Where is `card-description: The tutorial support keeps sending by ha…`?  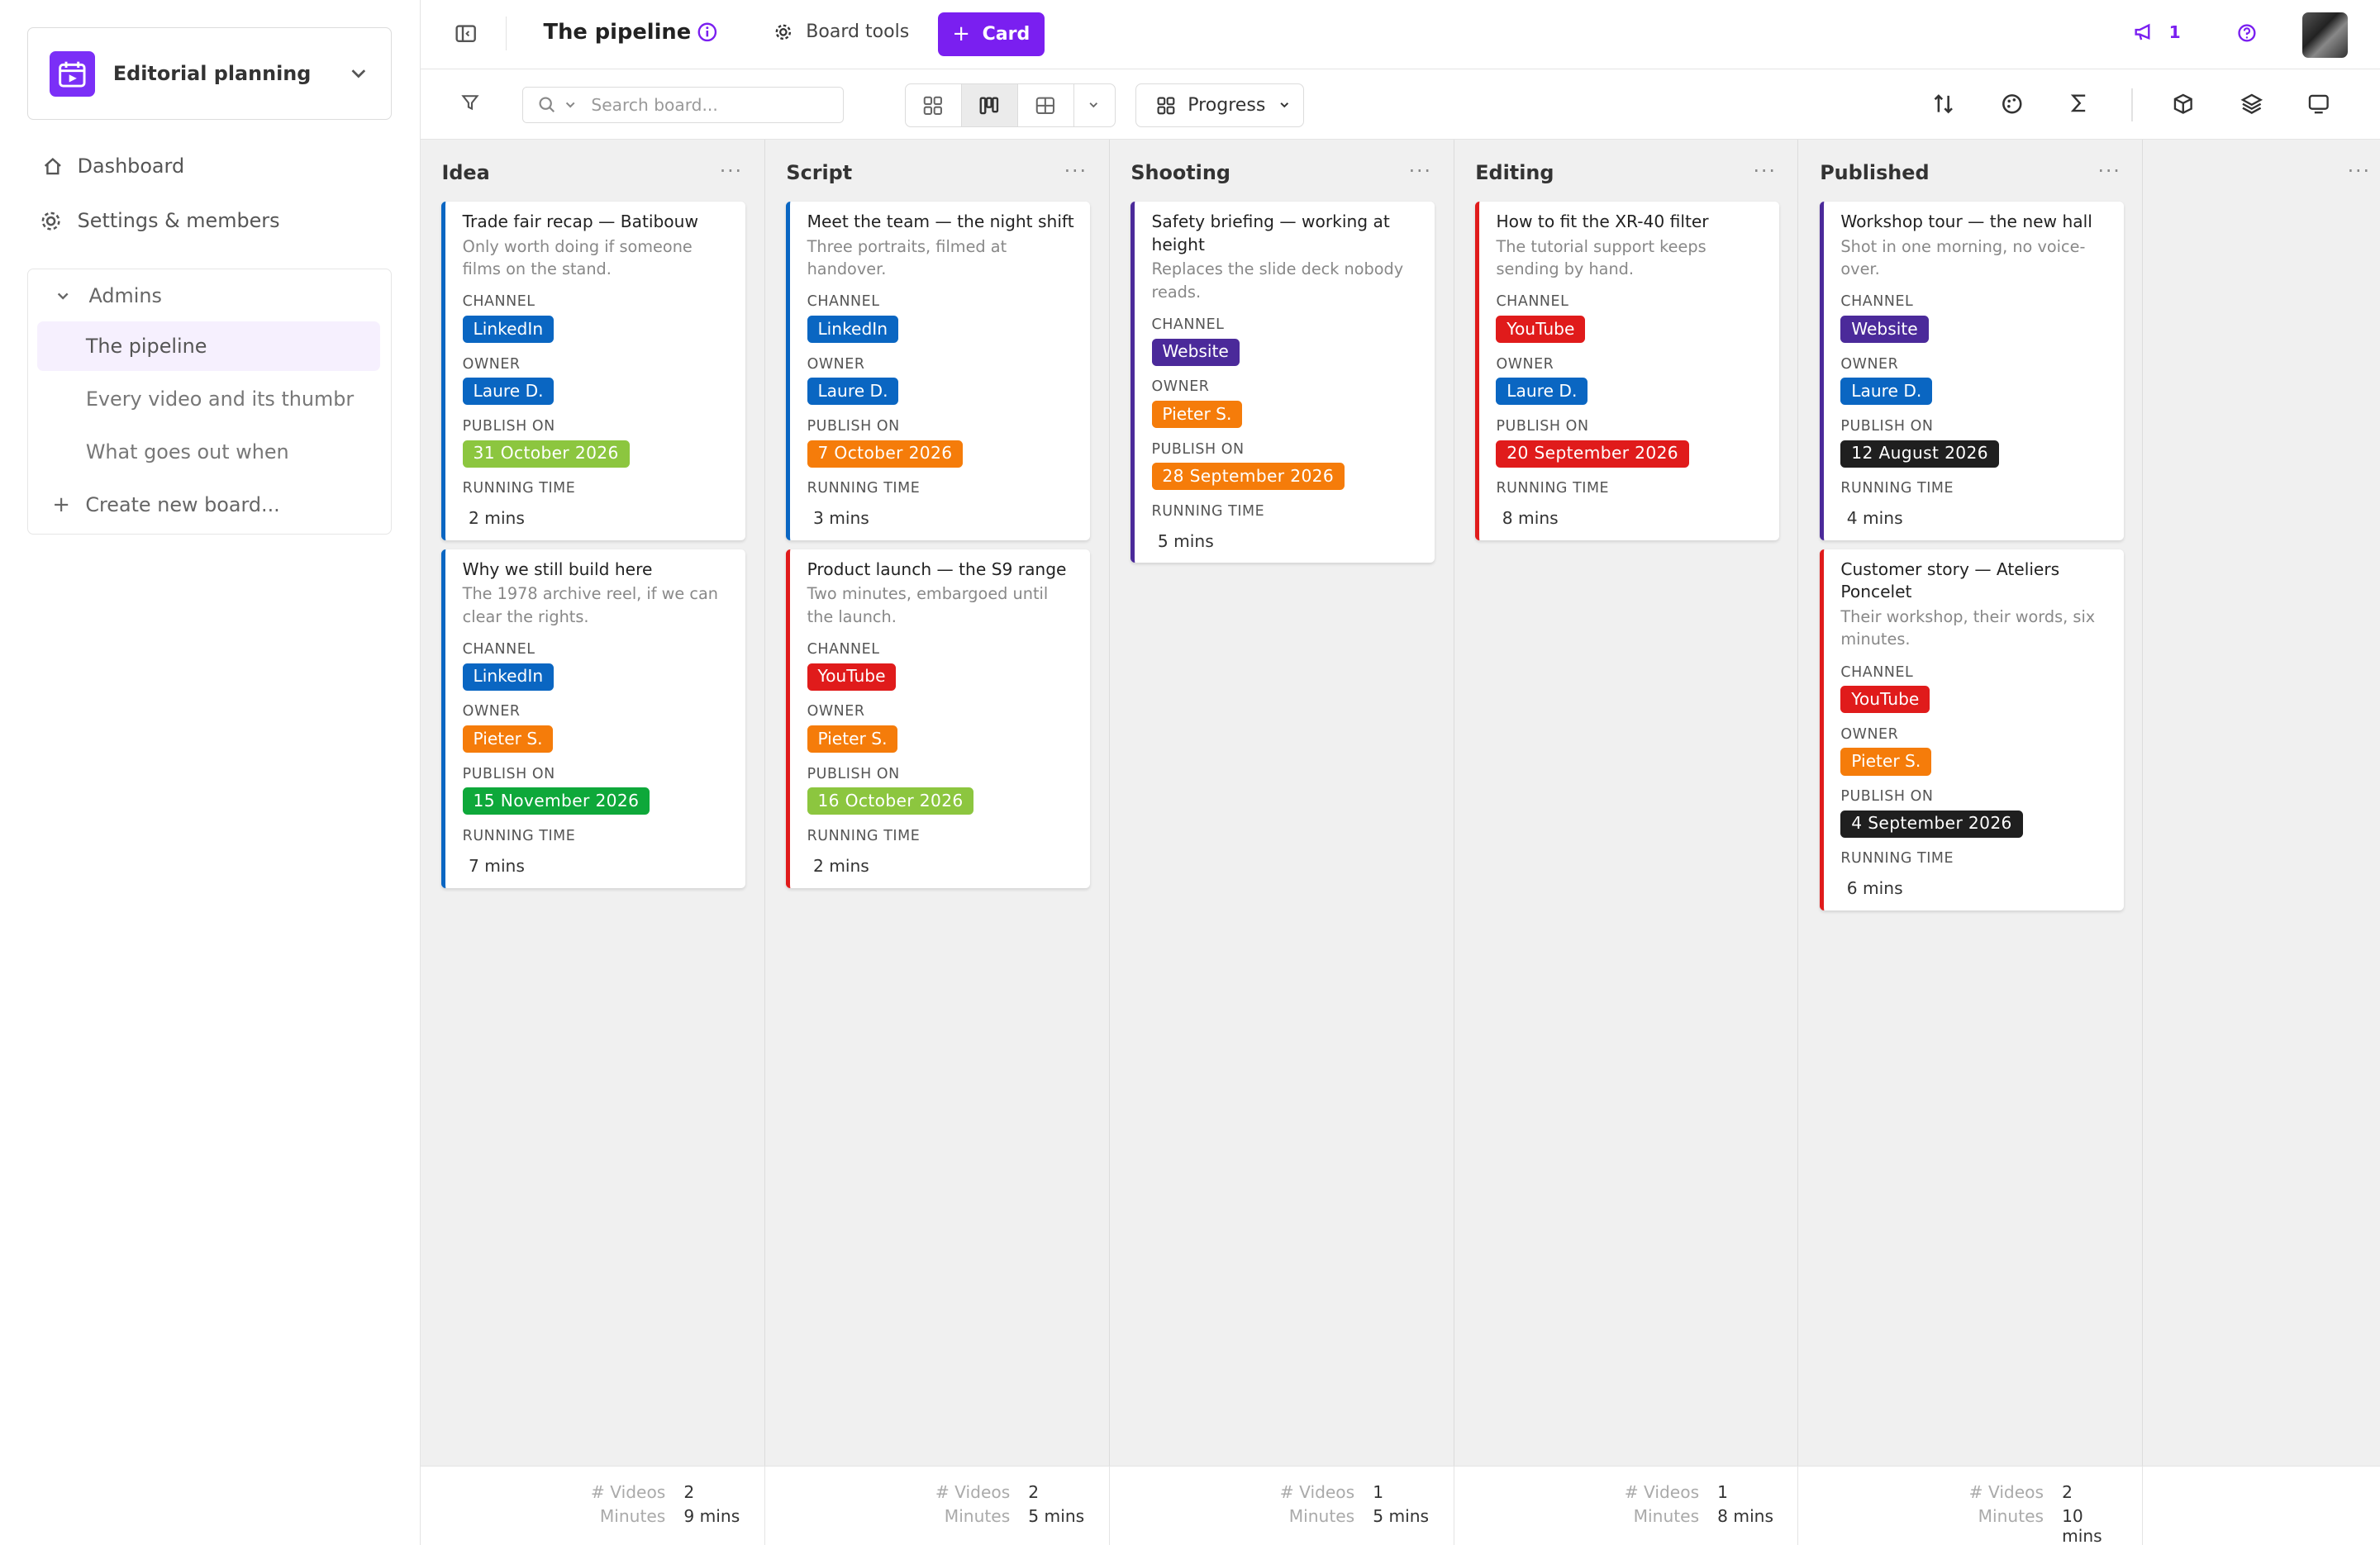 card-description: The tutorial support keeps sending by ha… is located at coordinates (1601, 257).